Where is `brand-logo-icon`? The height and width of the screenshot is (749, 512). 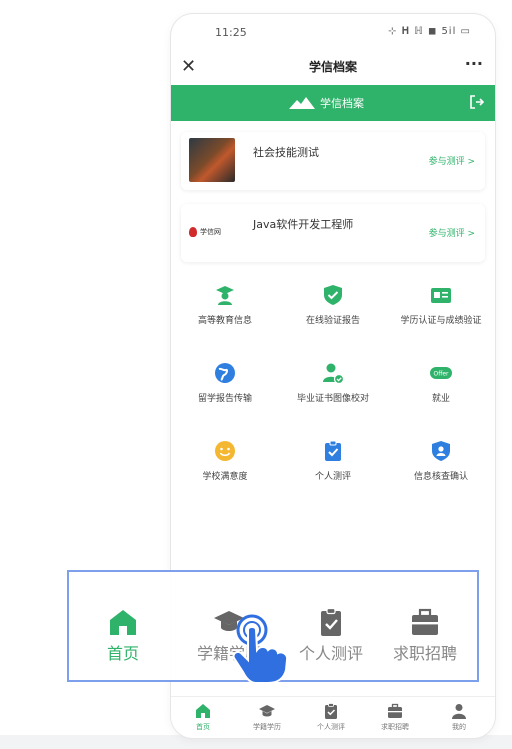
brand-logo-icon is located at coordinates (302, 103).